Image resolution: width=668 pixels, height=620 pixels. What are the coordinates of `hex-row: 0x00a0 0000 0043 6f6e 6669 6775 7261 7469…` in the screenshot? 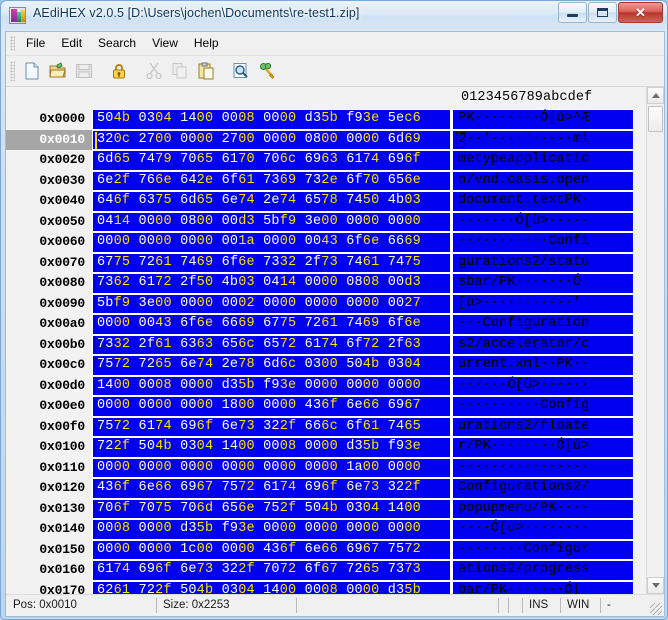 It's located at (326, 324).